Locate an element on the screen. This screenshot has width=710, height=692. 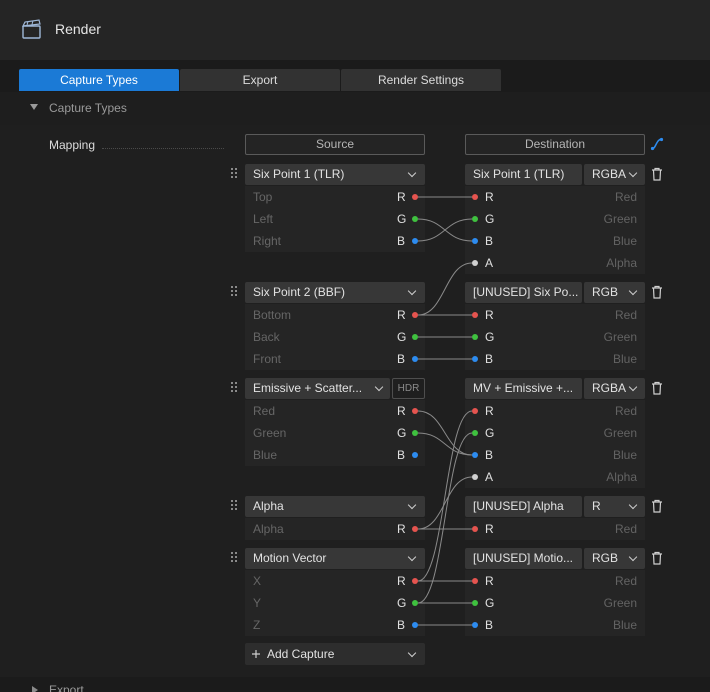
tab-render-settings: Render Settings is located at coordinates (421, 80).